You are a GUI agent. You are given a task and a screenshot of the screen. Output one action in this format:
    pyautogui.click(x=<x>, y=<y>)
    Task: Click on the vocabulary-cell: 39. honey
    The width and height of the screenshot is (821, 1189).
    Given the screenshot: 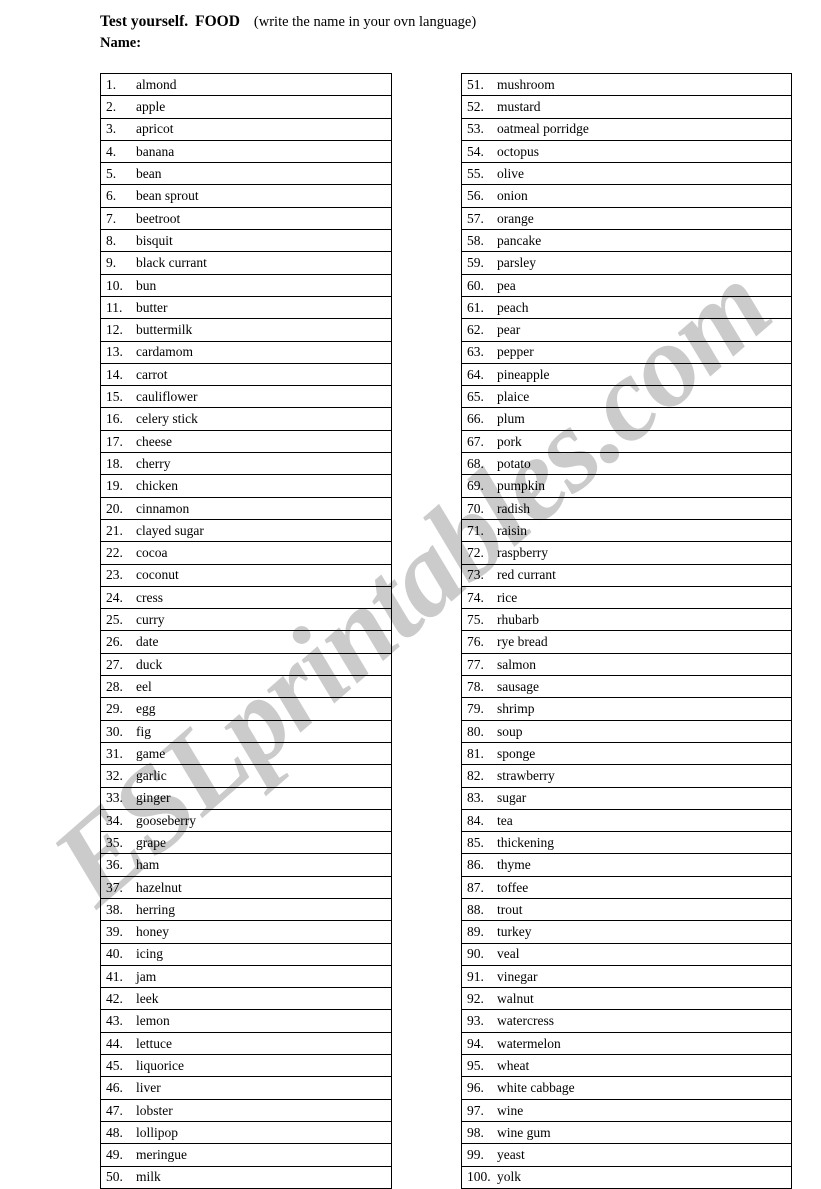 What is the action you would take?
    pyautogui.click(x=246, y=932)
    